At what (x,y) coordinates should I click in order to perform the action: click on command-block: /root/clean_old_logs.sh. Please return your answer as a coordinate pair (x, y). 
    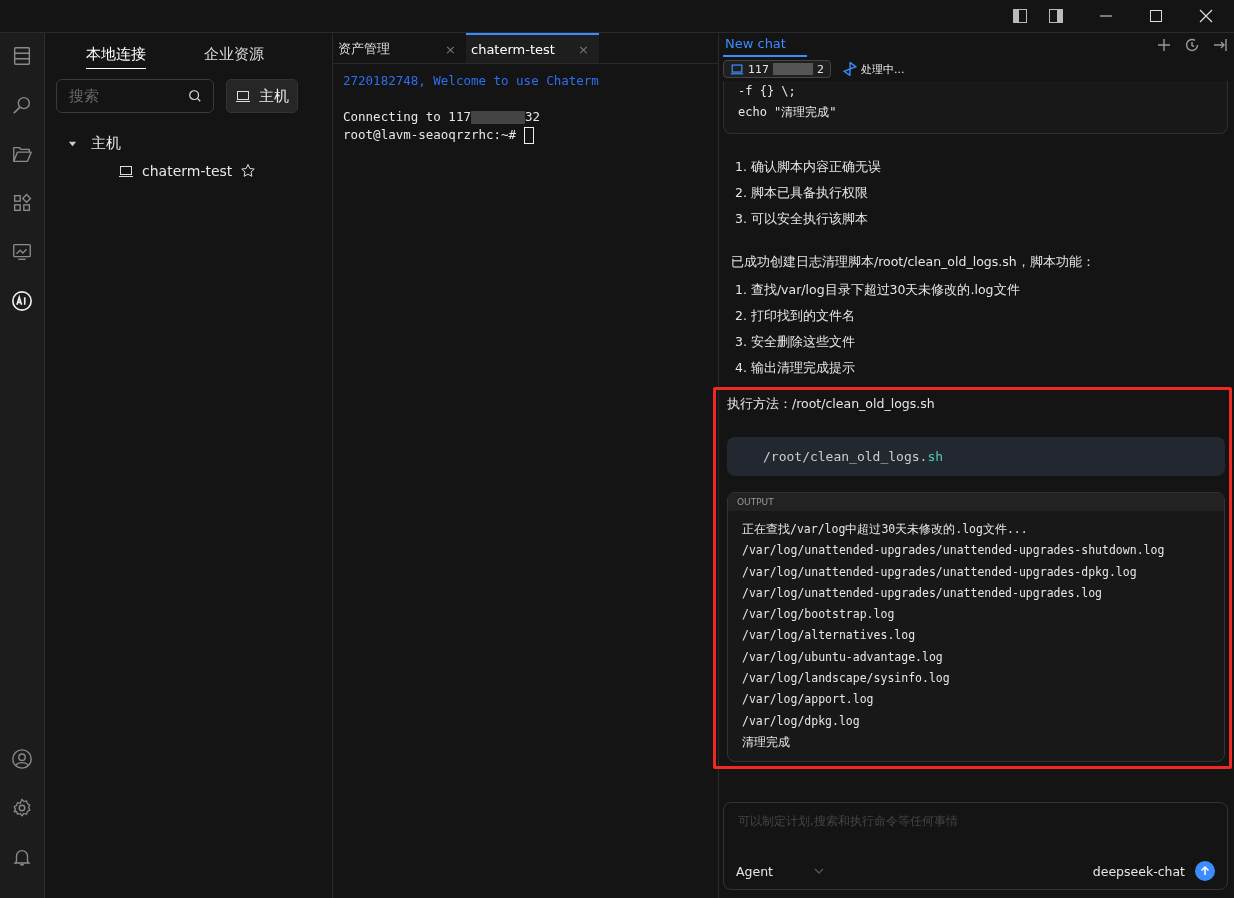
    Looking at the image, I should click on (976, 456).